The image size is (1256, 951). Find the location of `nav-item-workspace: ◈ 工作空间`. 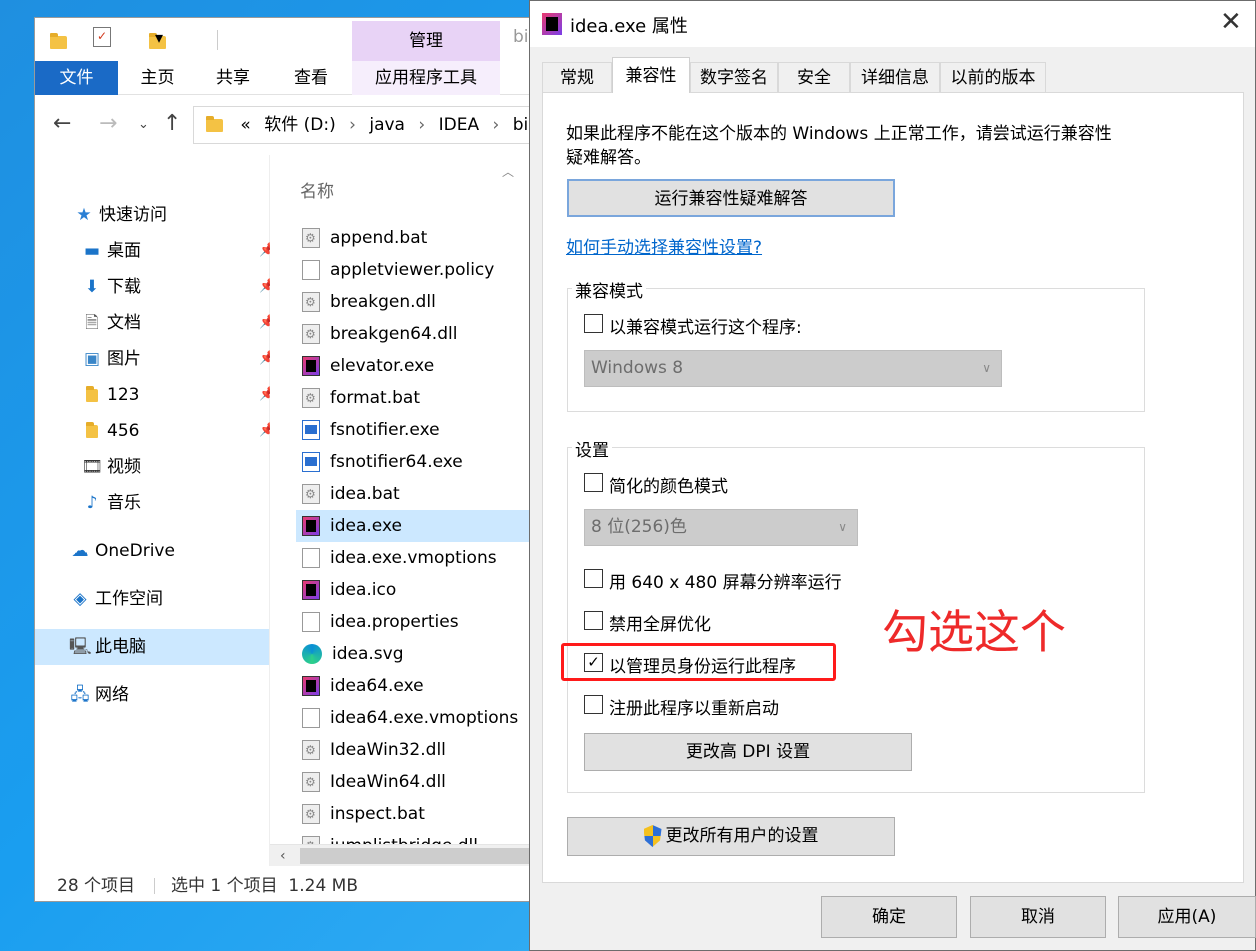

nav-item-workspace: ◈ 工作空间 is located at coordinates (116, 599).